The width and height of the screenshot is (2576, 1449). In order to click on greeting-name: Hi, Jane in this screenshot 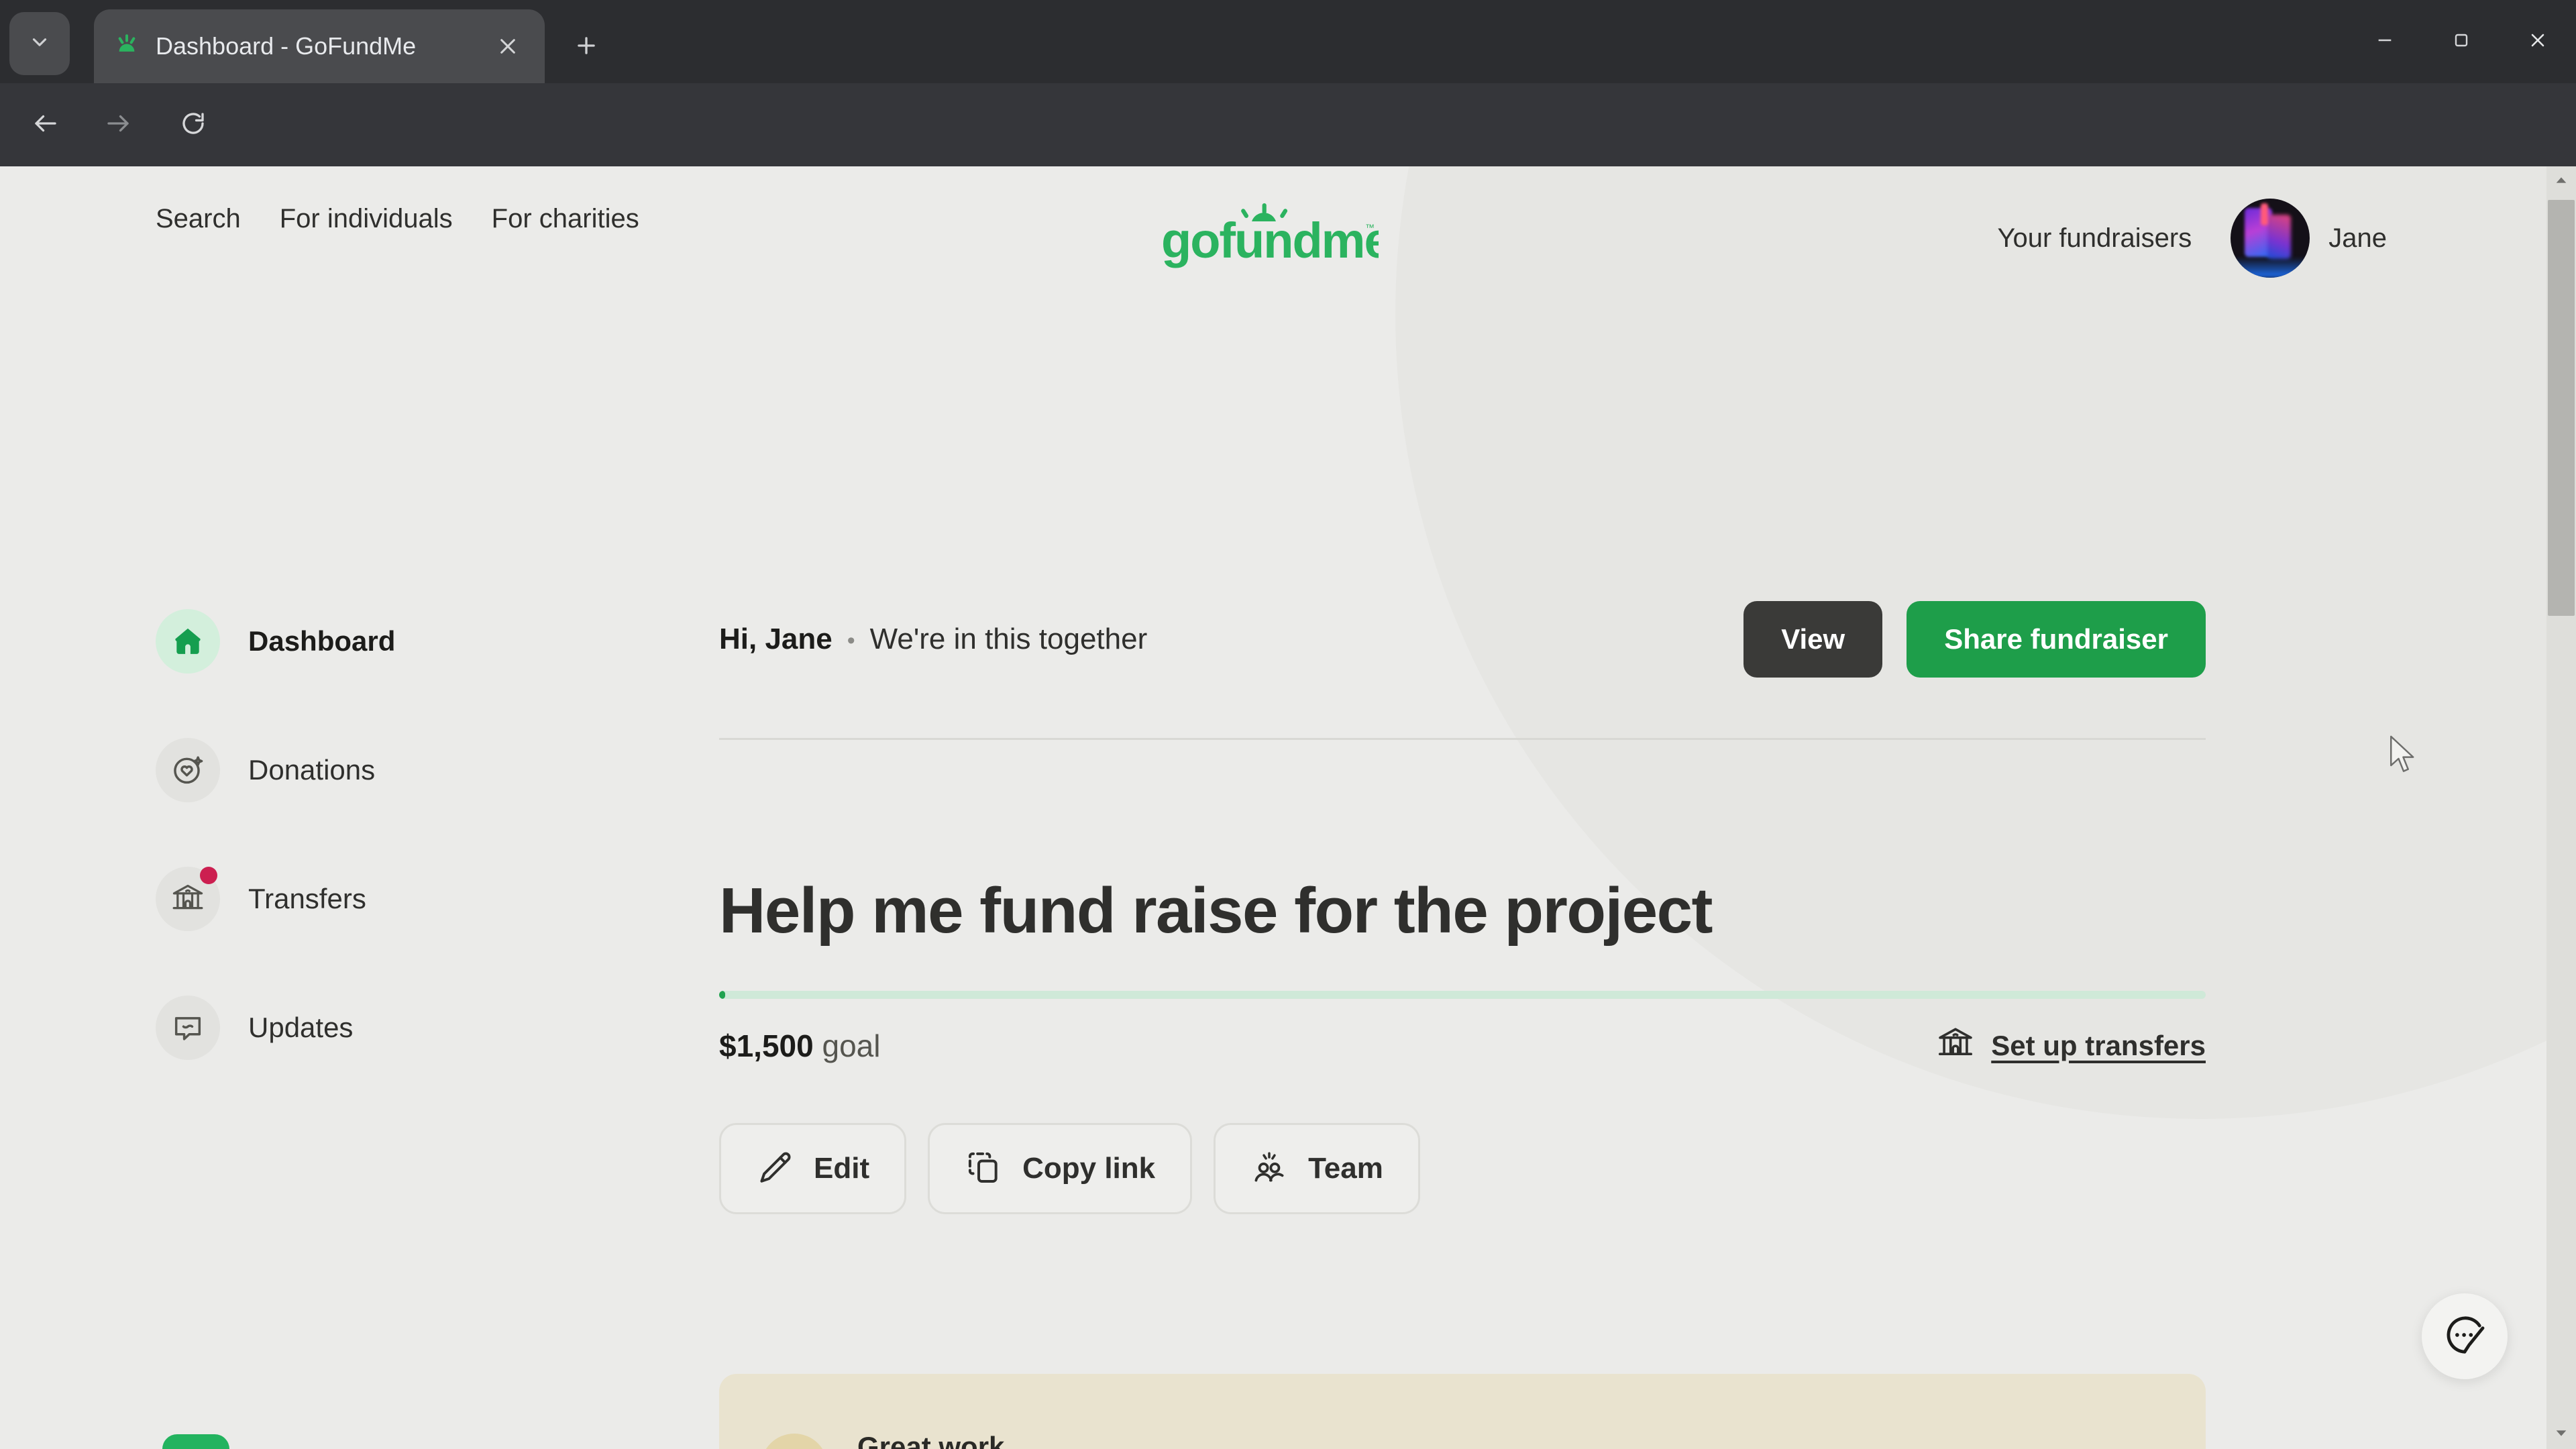, I will do `click(776, 639)`.